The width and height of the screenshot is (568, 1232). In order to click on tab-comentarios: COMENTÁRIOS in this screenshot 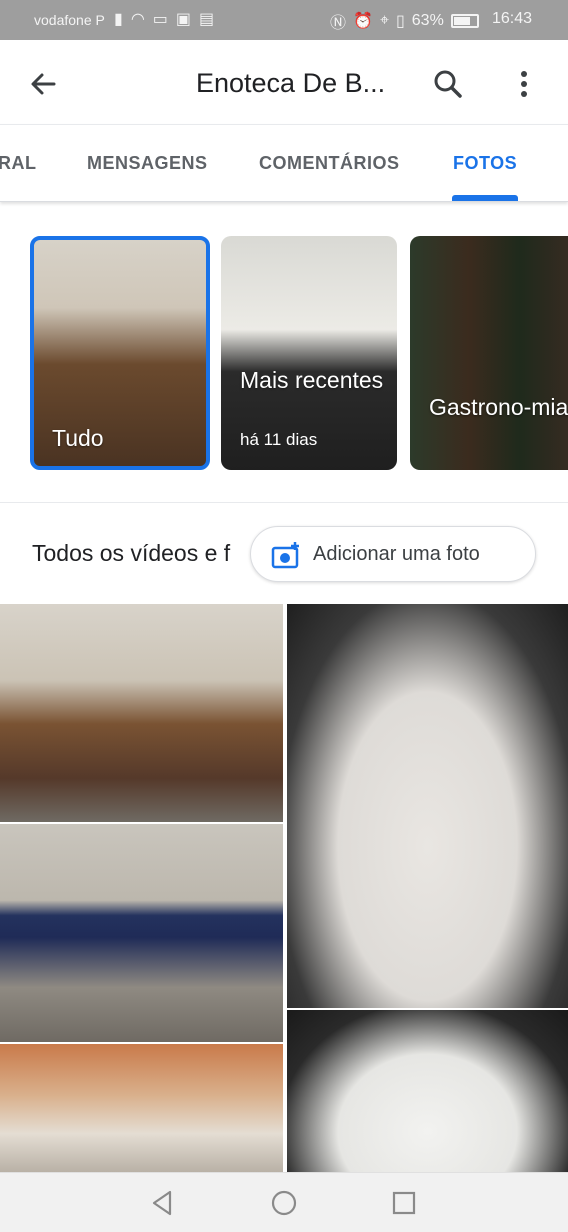, I will do `click(329, 163)`.